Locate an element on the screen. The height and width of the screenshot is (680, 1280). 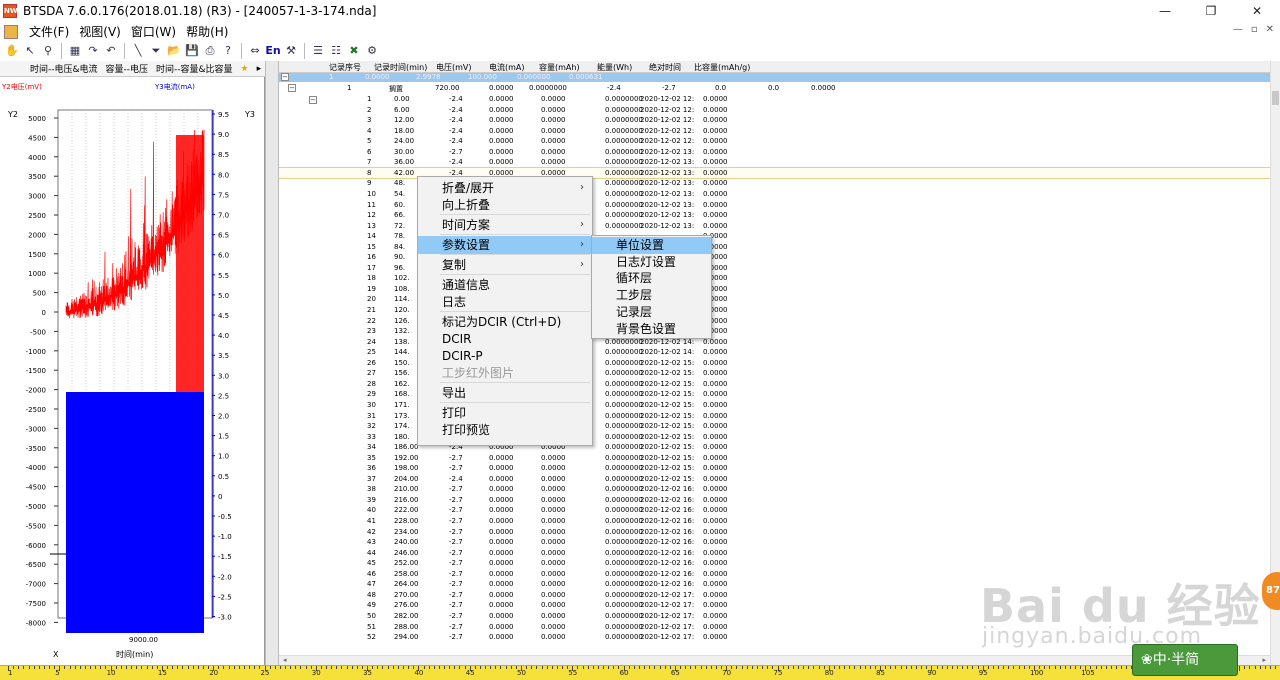
table-cell: 52 is located at coordinates (371, 637).